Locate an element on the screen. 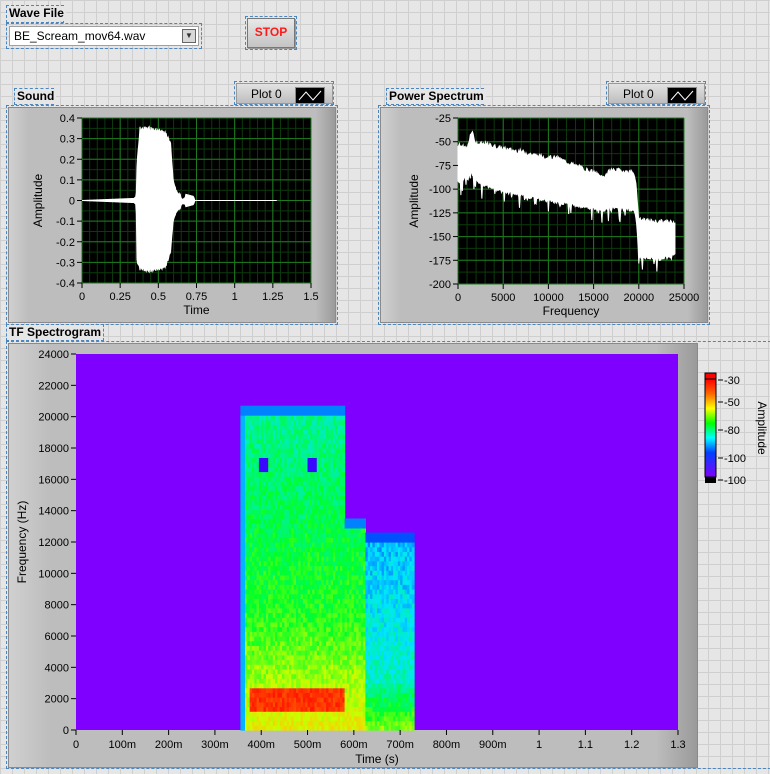 Image resolution: width=770 pixels, height=774 pixels. sound-label: Sound is located at coordinates (36, 96).